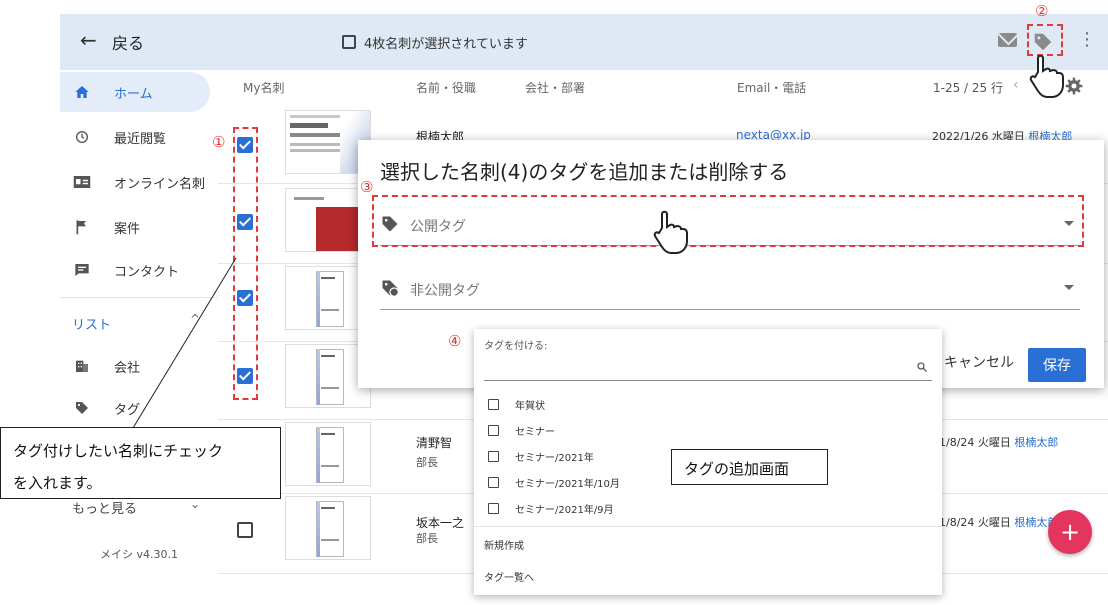 Image resolution: width=1108 pixels, height=605 pixels. I want to click on tag-screen-label-box: タグの追加画面, so click(749, 467).